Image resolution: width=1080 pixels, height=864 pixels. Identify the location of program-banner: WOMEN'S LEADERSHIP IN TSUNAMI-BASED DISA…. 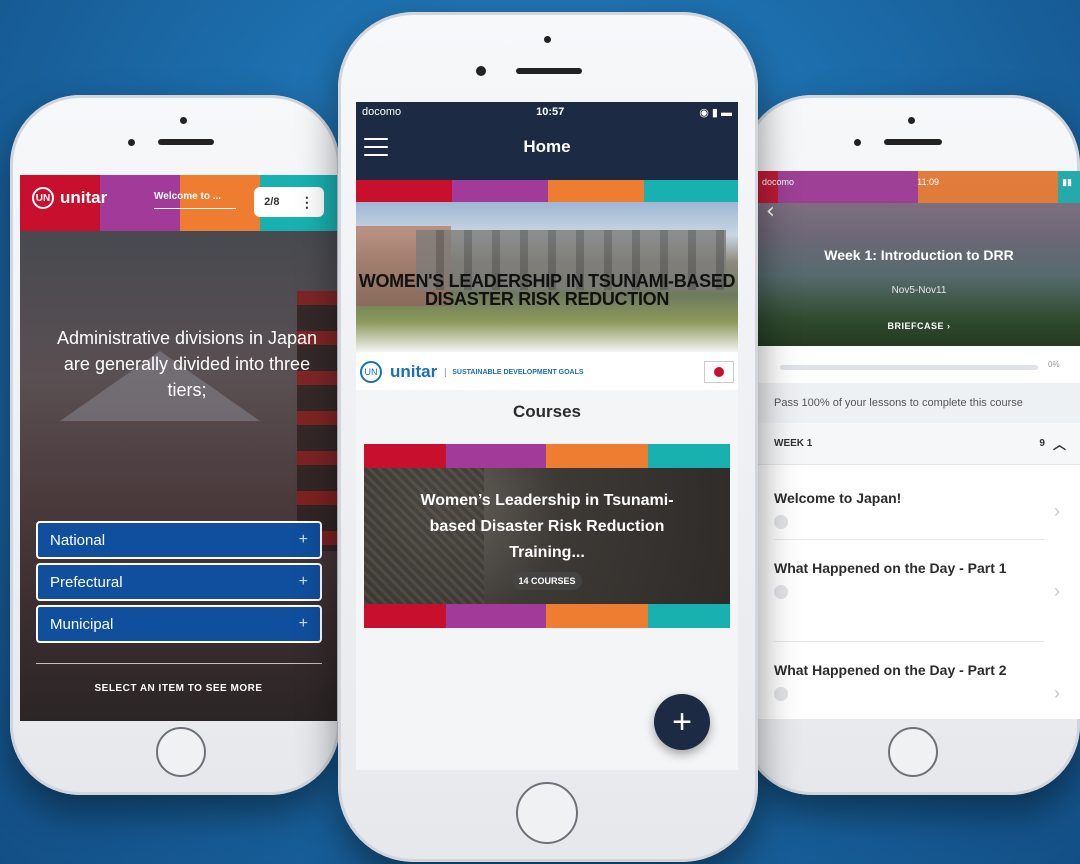
(547, 285).